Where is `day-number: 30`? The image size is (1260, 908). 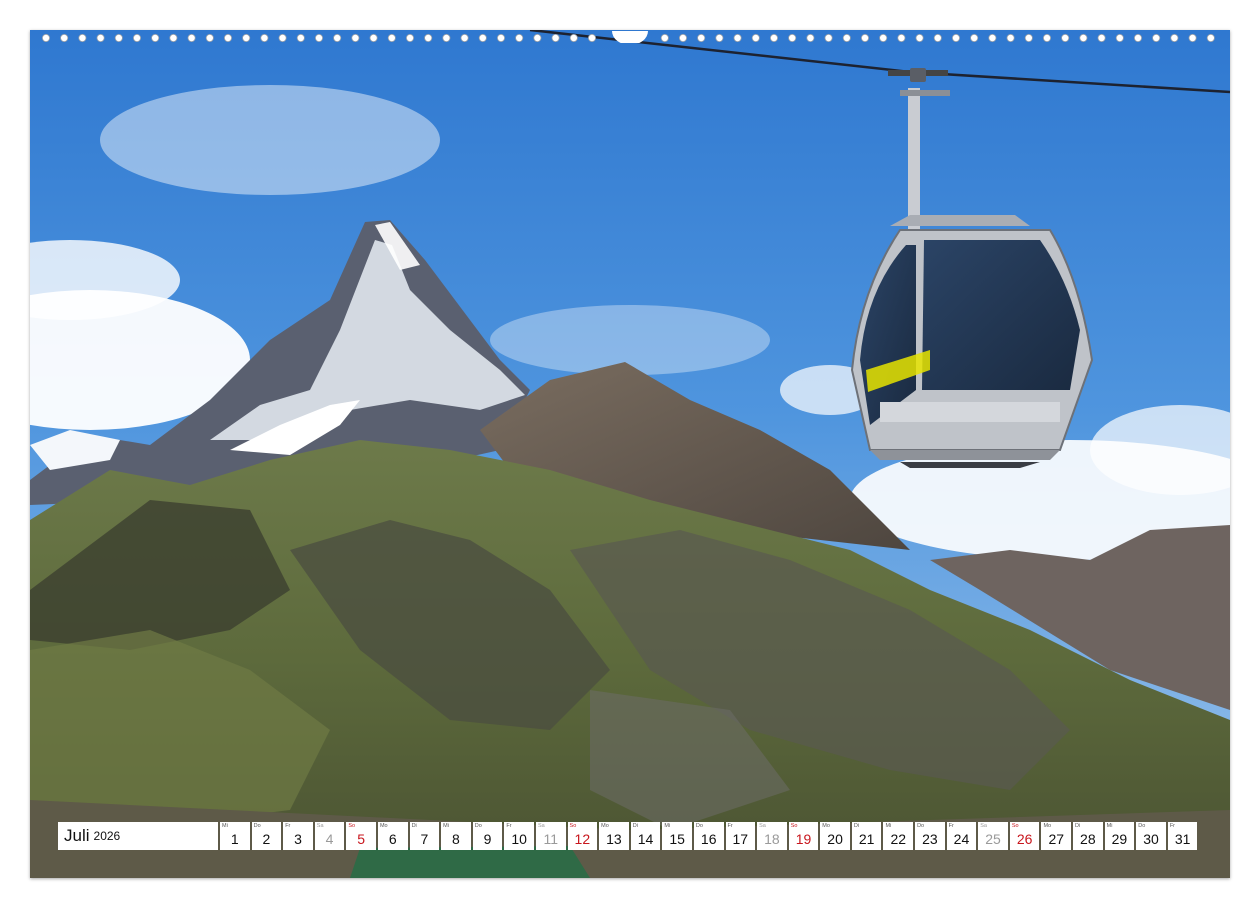 day-number: 30 is located at coordinates (1151, 839).